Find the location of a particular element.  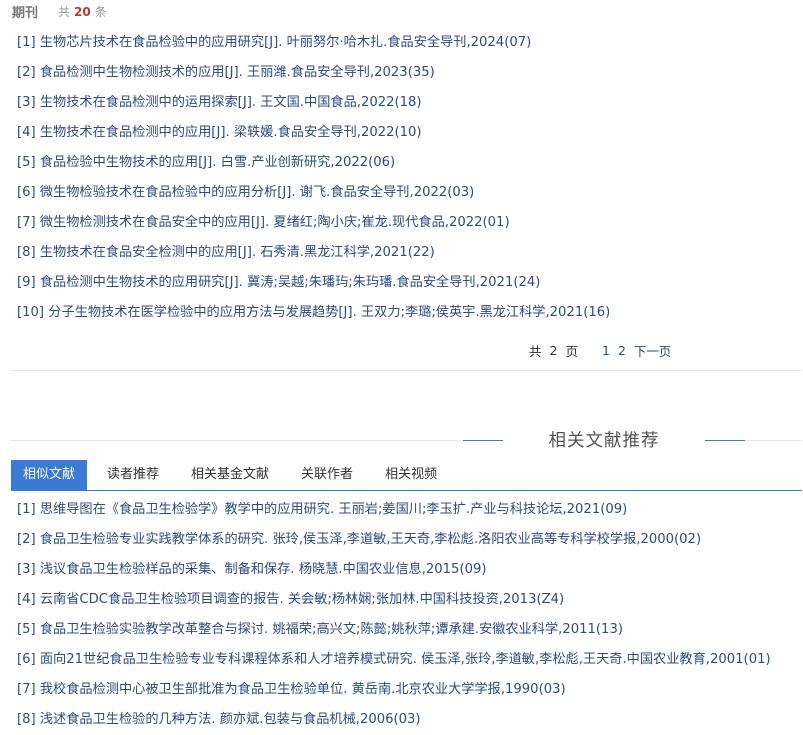

divider is located at coordinates (406, 370).